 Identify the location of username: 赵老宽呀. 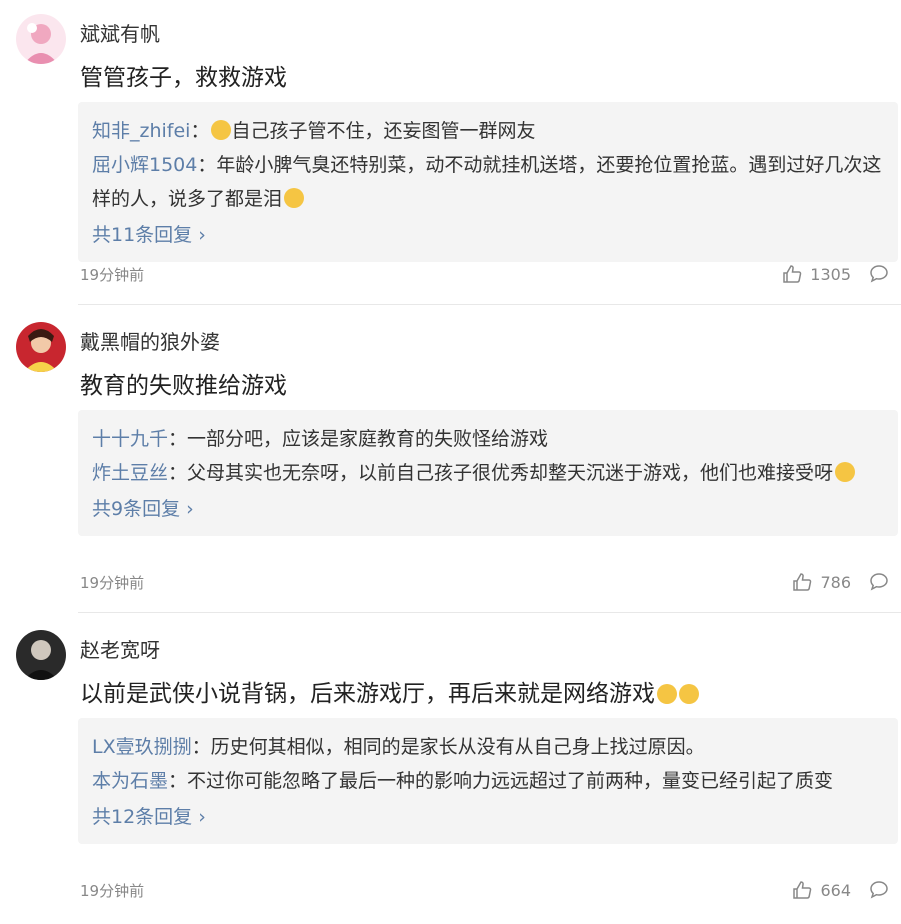
(120, 648).